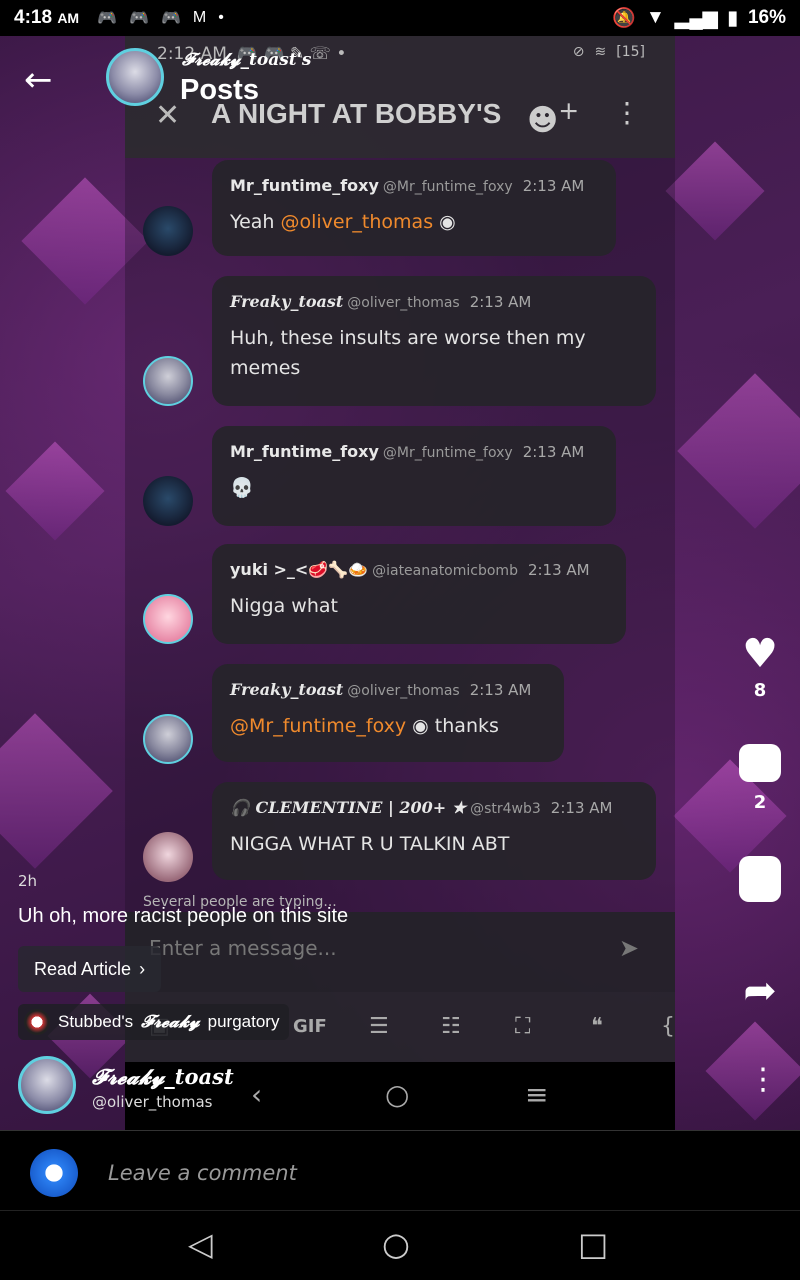 The width and height of the screenshot is (800, 1280). What do you see at coordinates (37, 1022) in the screenshot?
I see `community-icon` at bounding box center [37, 1022].